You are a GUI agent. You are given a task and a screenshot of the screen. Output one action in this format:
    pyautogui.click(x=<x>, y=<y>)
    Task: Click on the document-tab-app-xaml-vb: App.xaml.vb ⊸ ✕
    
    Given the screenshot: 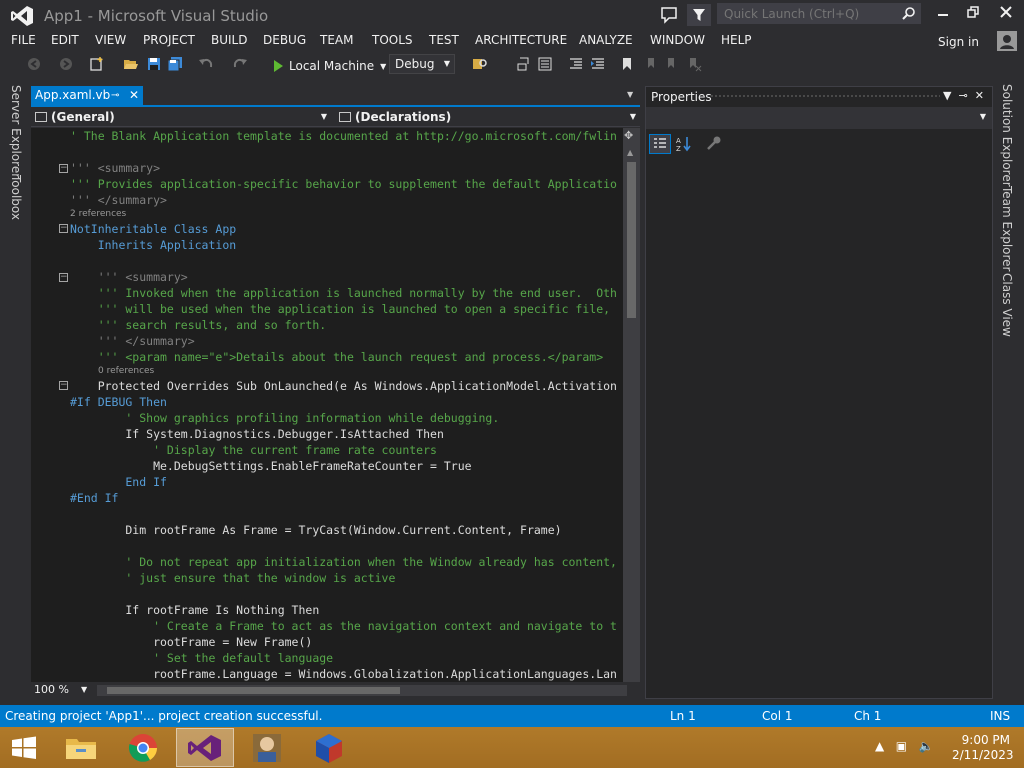 What is the action you would take?
    pyautogui.click(x=87, y=95)
    